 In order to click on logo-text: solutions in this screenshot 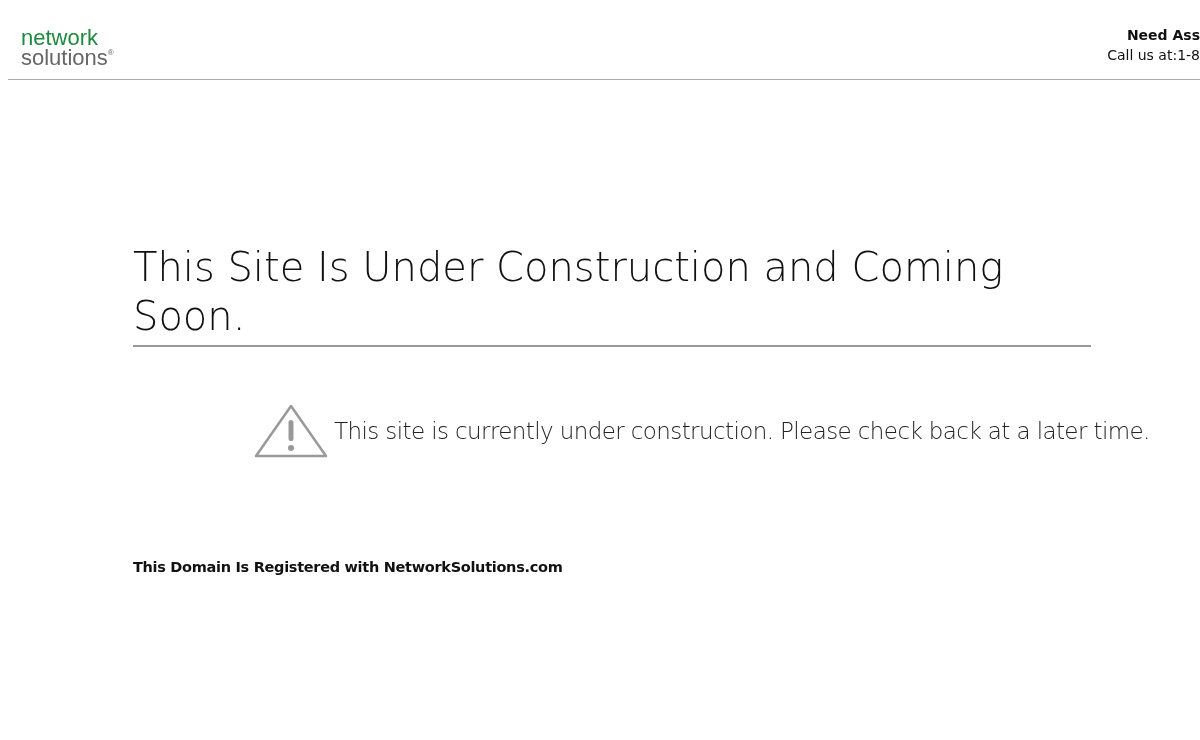, I will do `click(64, 58)`.